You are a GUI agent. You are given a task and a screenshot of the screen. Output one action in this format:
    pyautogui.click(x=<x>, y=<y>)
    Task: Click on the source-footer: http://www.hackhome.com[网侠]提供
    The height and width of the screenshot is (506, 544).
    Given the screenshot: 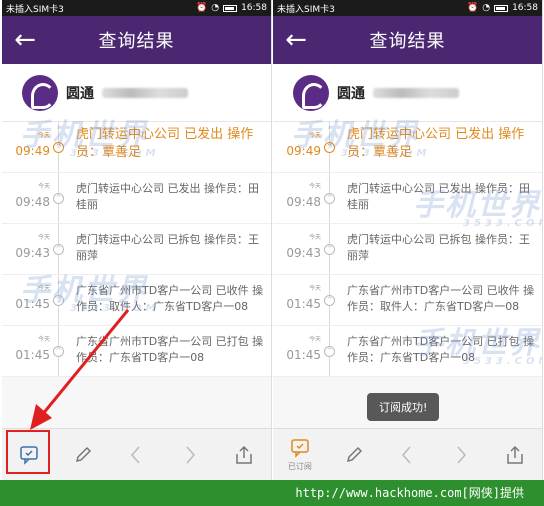 What is the action you would take?
    pyautogui.click(x=272, y=493)
    